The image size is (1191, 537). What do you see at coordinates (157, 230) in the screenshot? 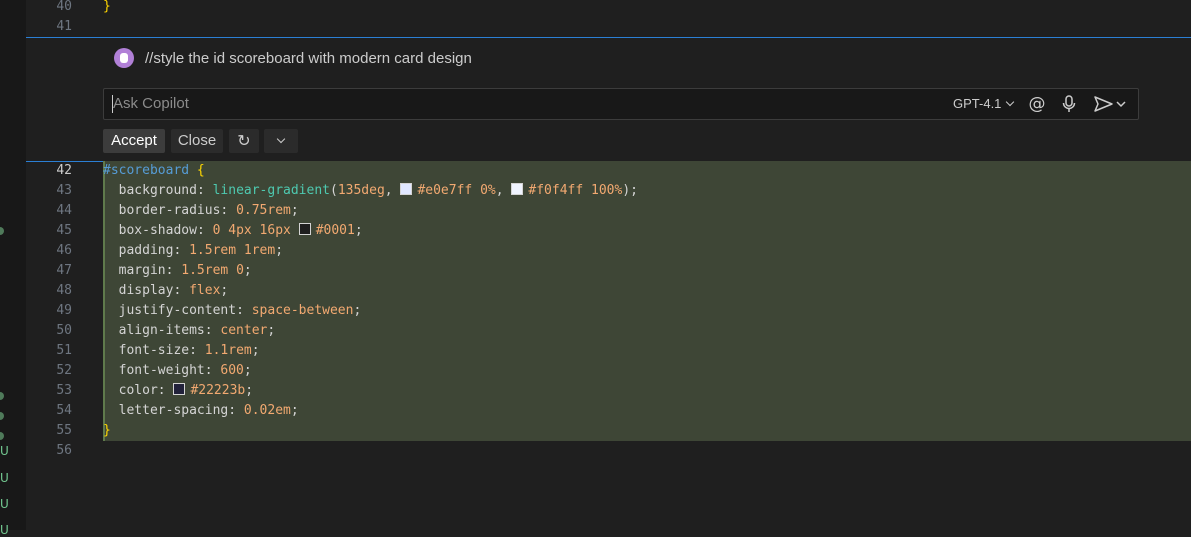
I see `css-property: box-shadow` at bounding box center [157, 230].